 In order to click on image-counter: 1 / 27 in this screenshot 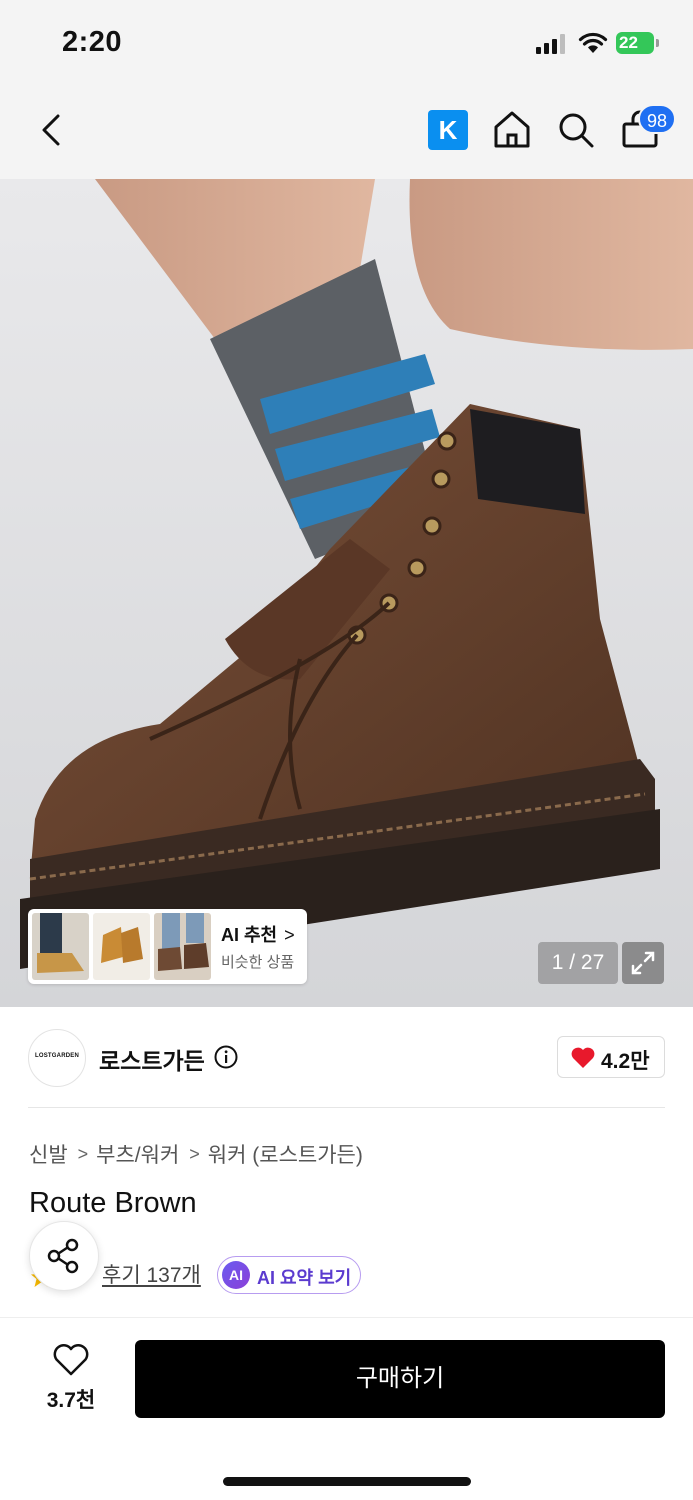, I will do `click(578, 963)`.